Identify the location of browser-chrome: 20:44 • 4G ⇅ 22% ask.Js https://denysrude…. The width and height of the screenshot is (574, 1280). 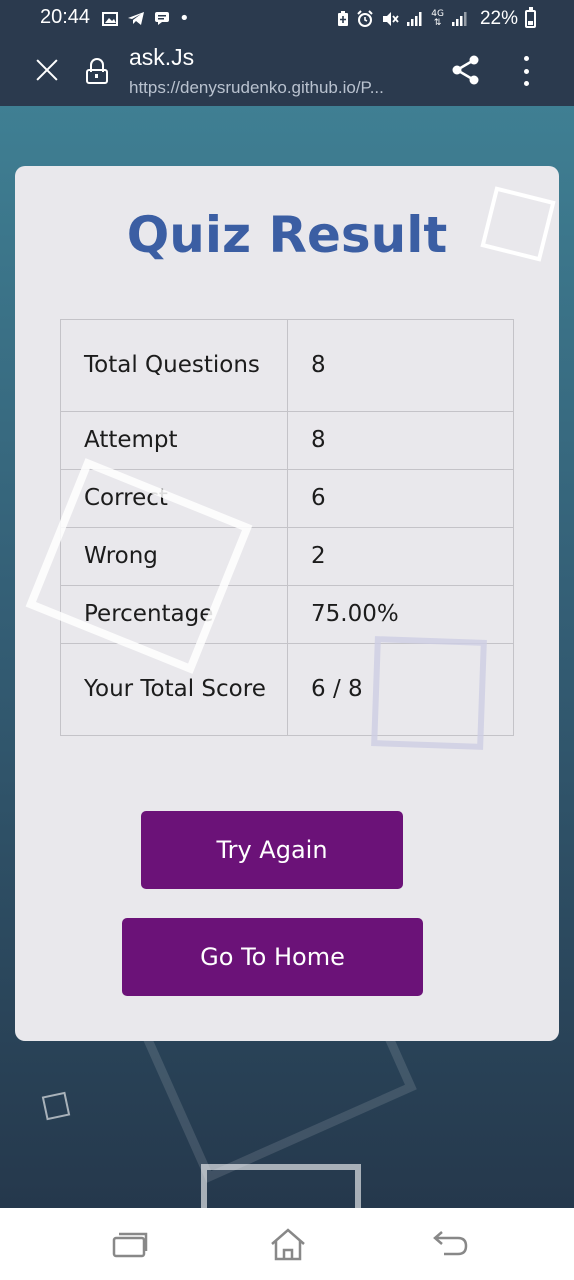
(287, 53).